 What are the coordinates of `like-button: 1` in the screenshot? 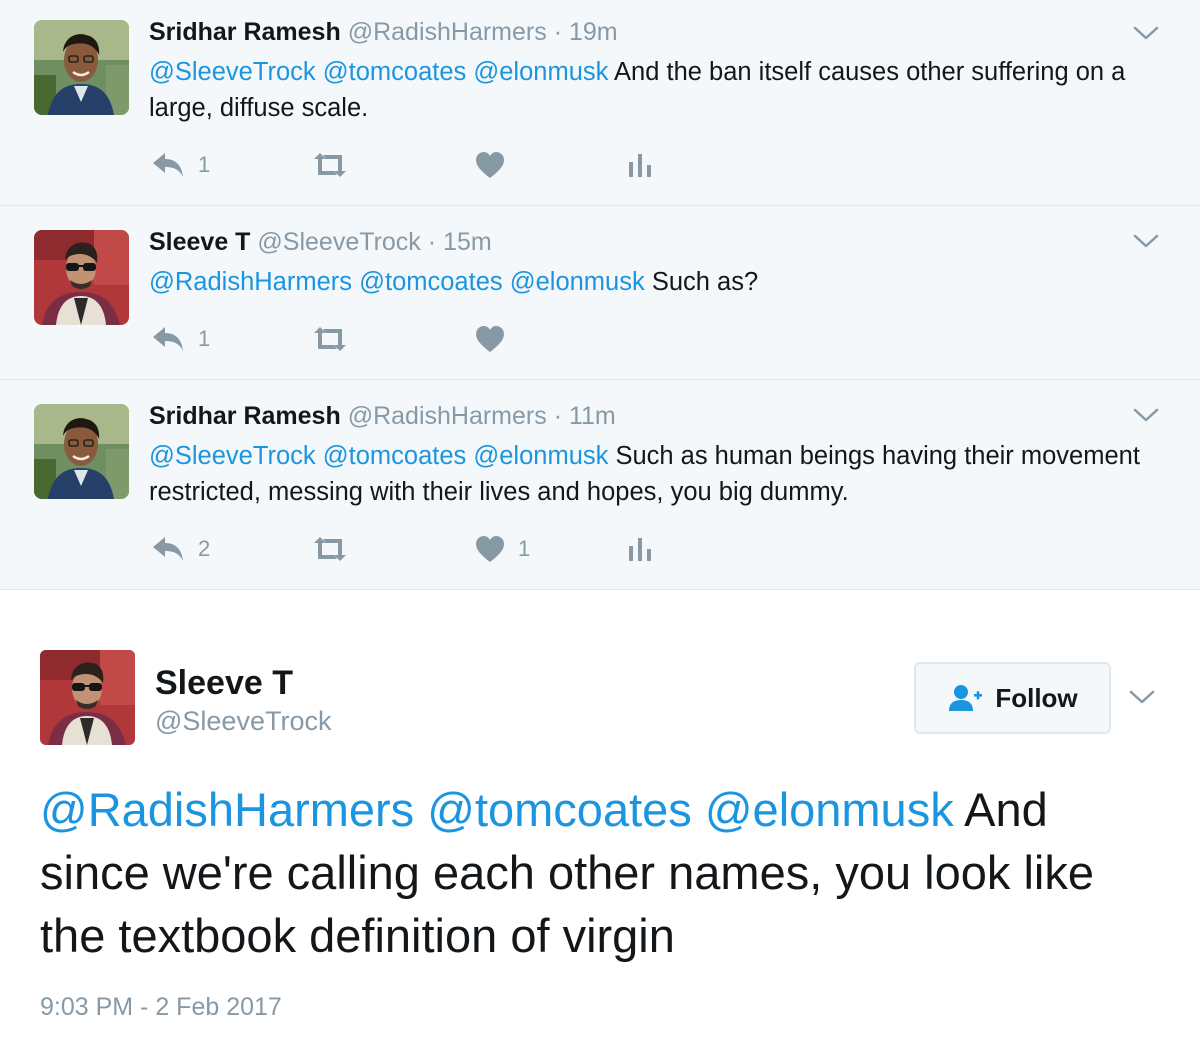 It's located at (502, 549).